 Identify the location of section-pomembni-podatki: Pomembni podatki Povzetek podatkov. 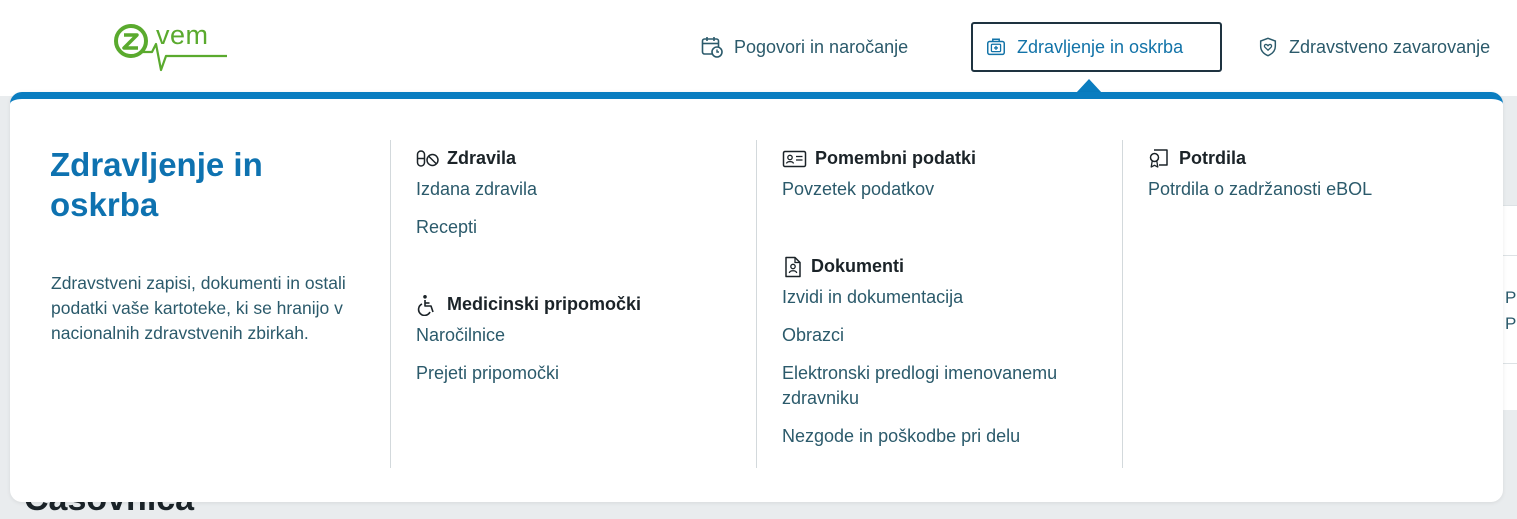
(952, 171).